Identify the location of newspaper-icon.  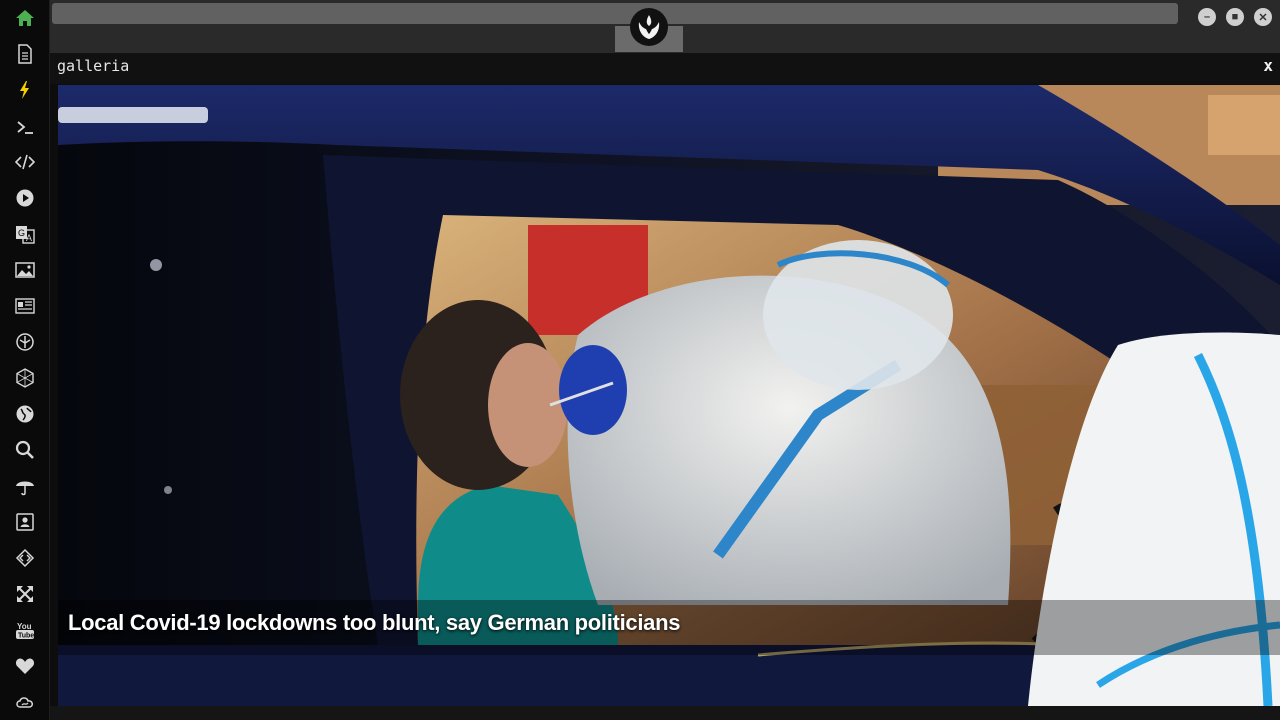
(25, 306).